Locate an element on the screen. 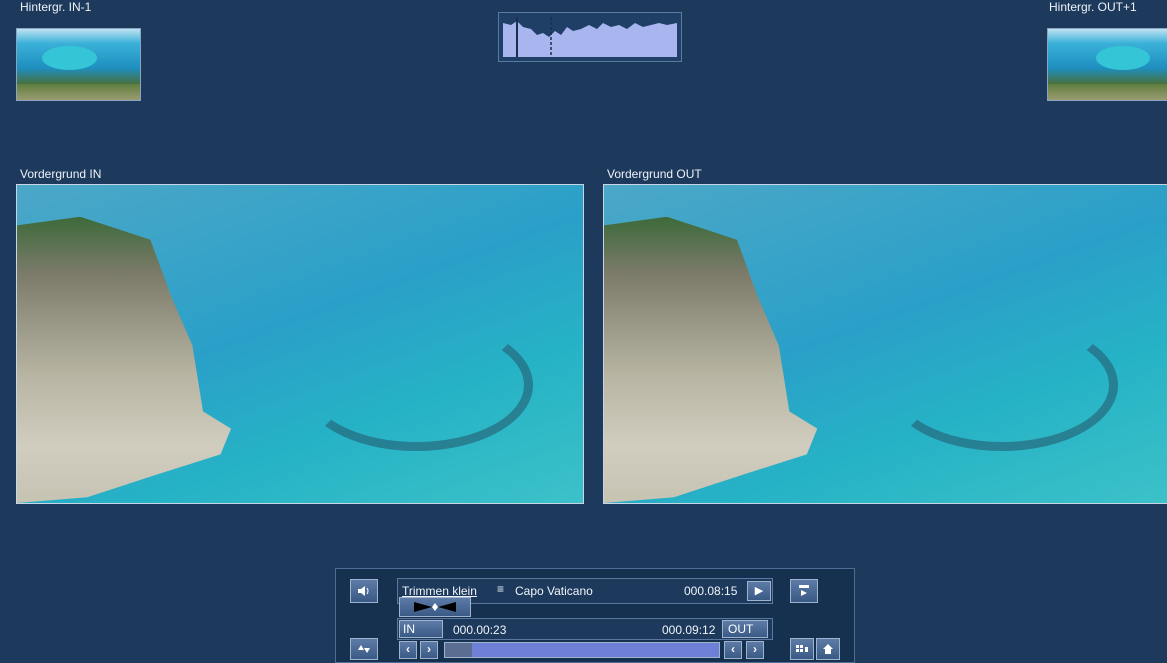 Image resolution: width=1167 pixels, height=663 pixels. foreground-out-label: Vordergrund OUT is located at coordinates (654, 174).